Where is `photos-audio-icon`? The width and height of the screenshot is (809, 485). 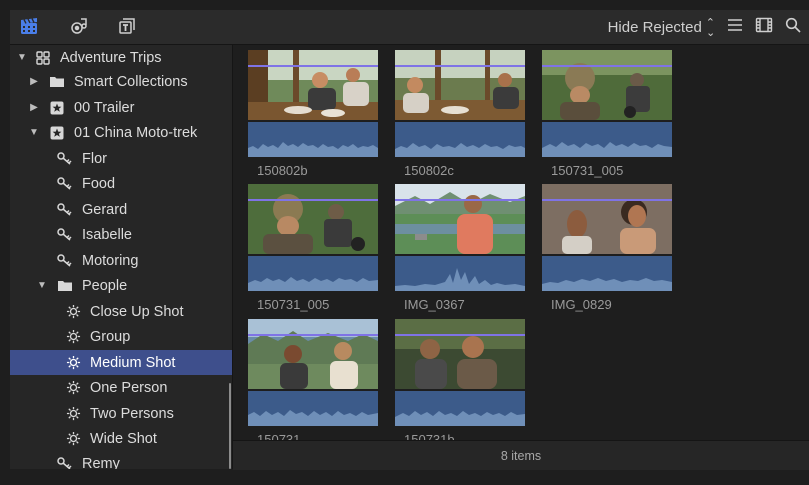 photos-audio-icon is located at coordinates (79, 26).